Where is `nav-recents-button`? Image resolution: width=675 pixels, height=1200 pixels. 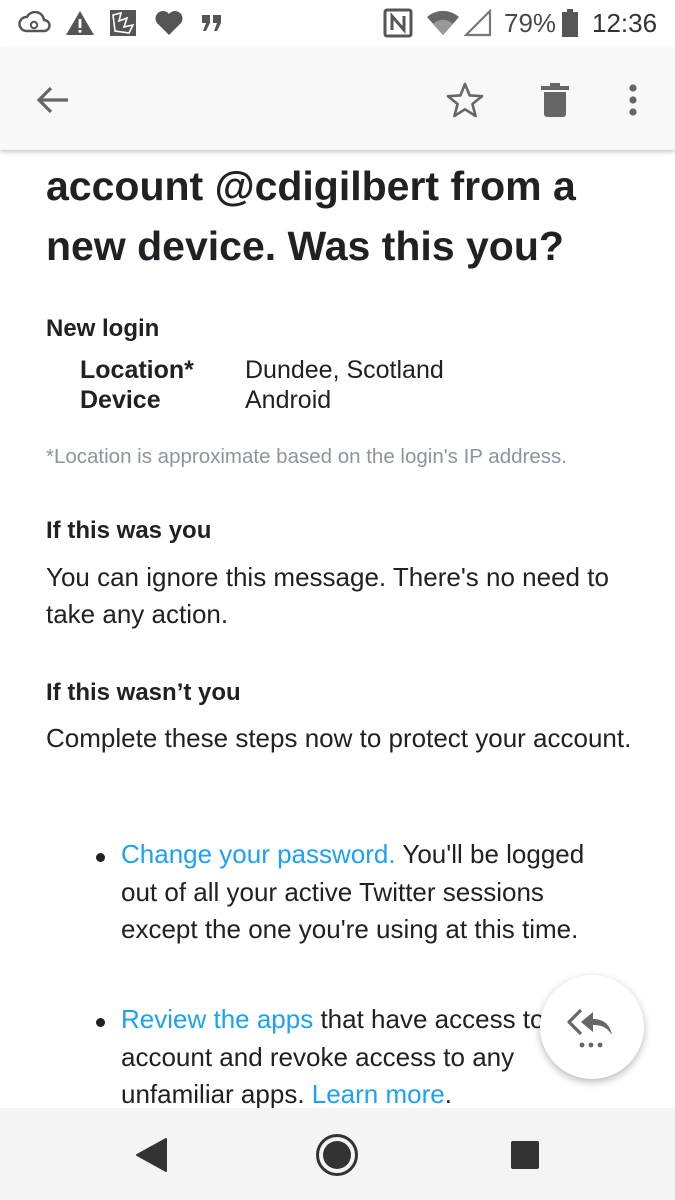
nav-recents-button is located at coordinates (525, 1155).